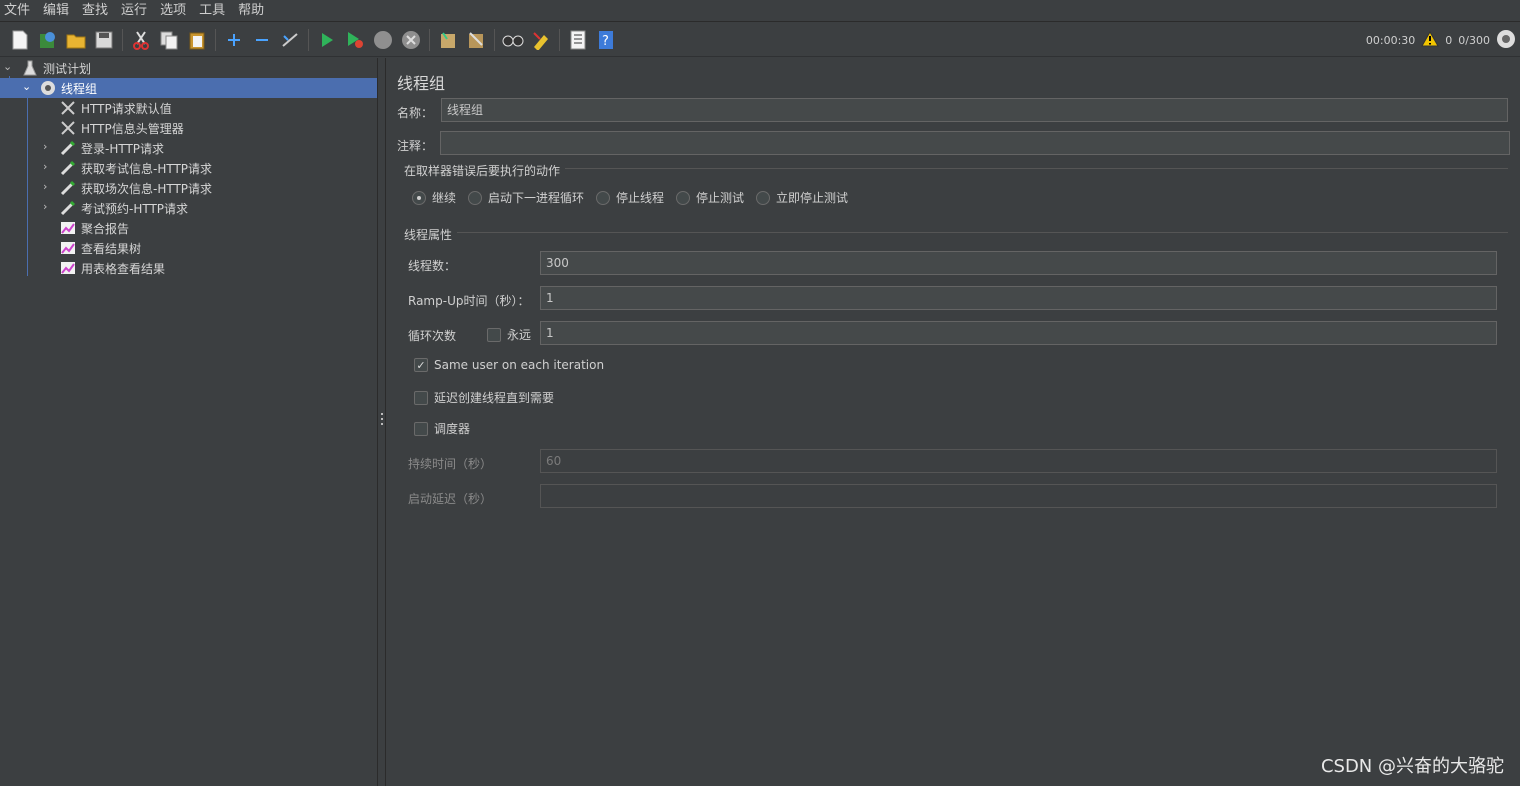  What do you see at coordinates (197, 40) in the screenshot?
I see `paste-icon` at bounding box center [197, 40].